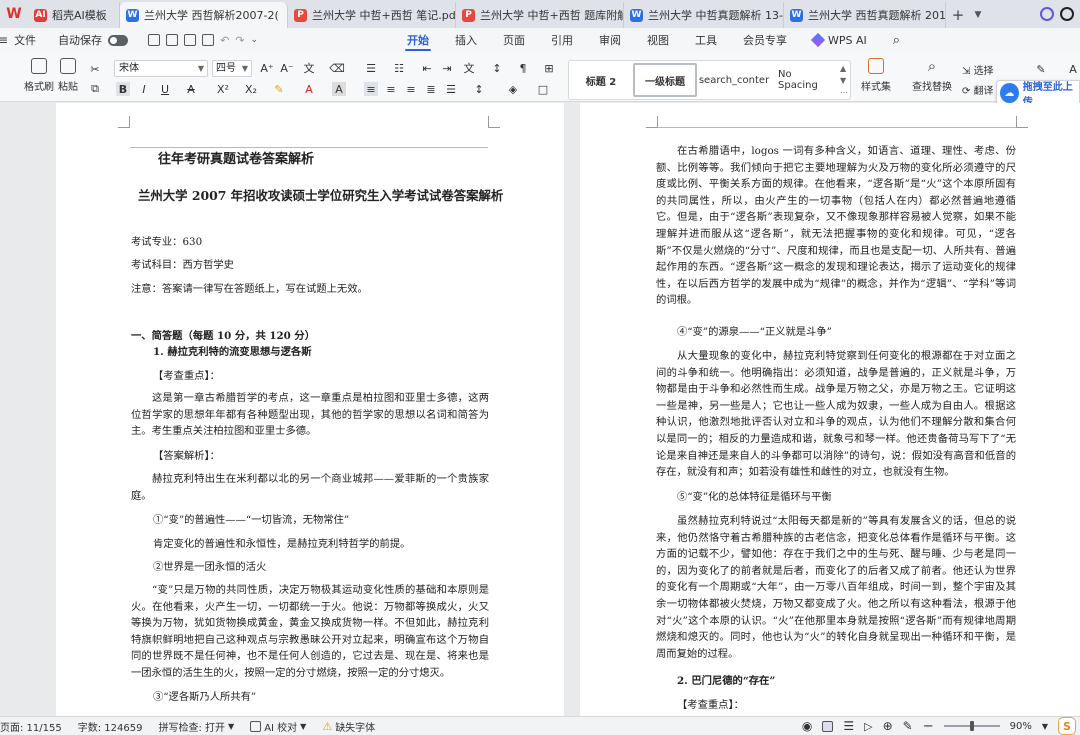 The image size is (1080, 735). What do you see at coordinates (411, 89) in the screenshot?
I see `align-right-icon: ≡` at bounding box center [411, 89].